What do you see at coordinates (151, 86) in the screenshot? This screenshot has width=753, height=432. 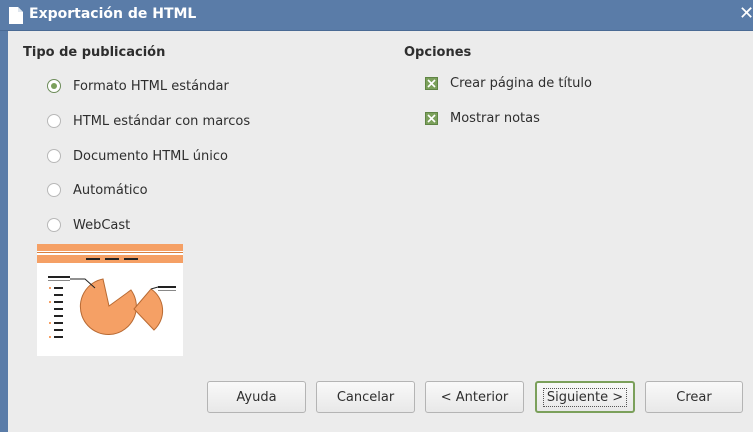 I see `radio-label: Formato HTML estándar` at bounding box center [151, 86].